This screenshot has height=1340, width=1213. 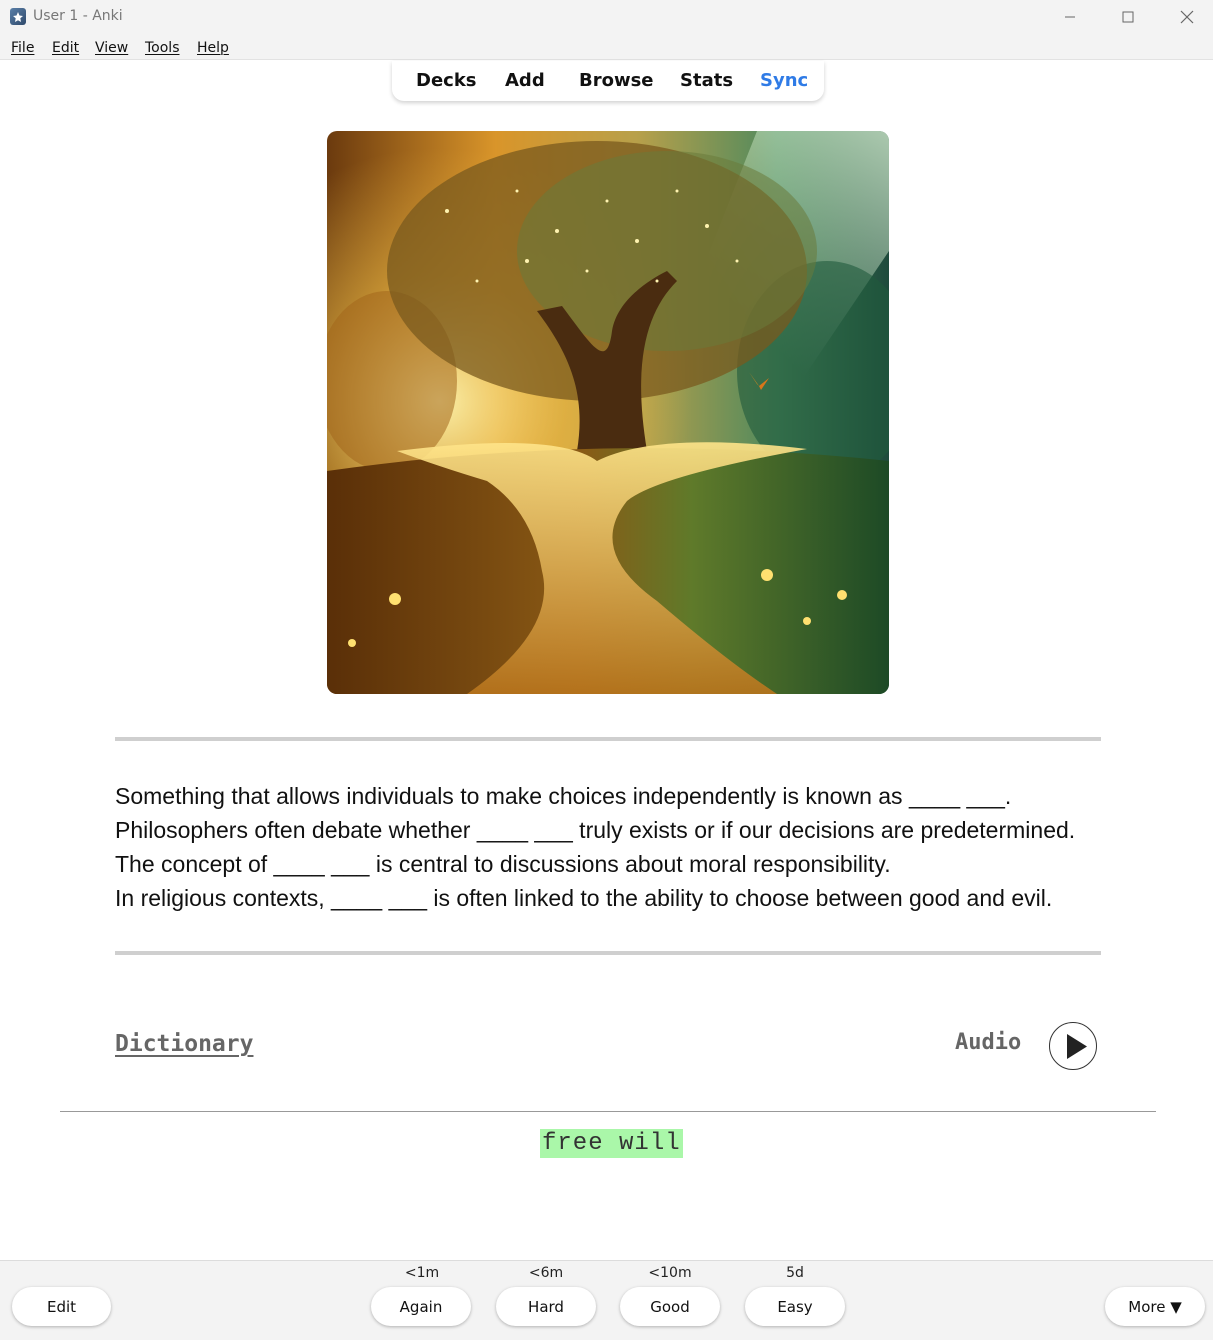 What do you see at coordinates (611, 1143) in the screenshot?
I see `answer-text: free will` at bounding box center [611, 1143].